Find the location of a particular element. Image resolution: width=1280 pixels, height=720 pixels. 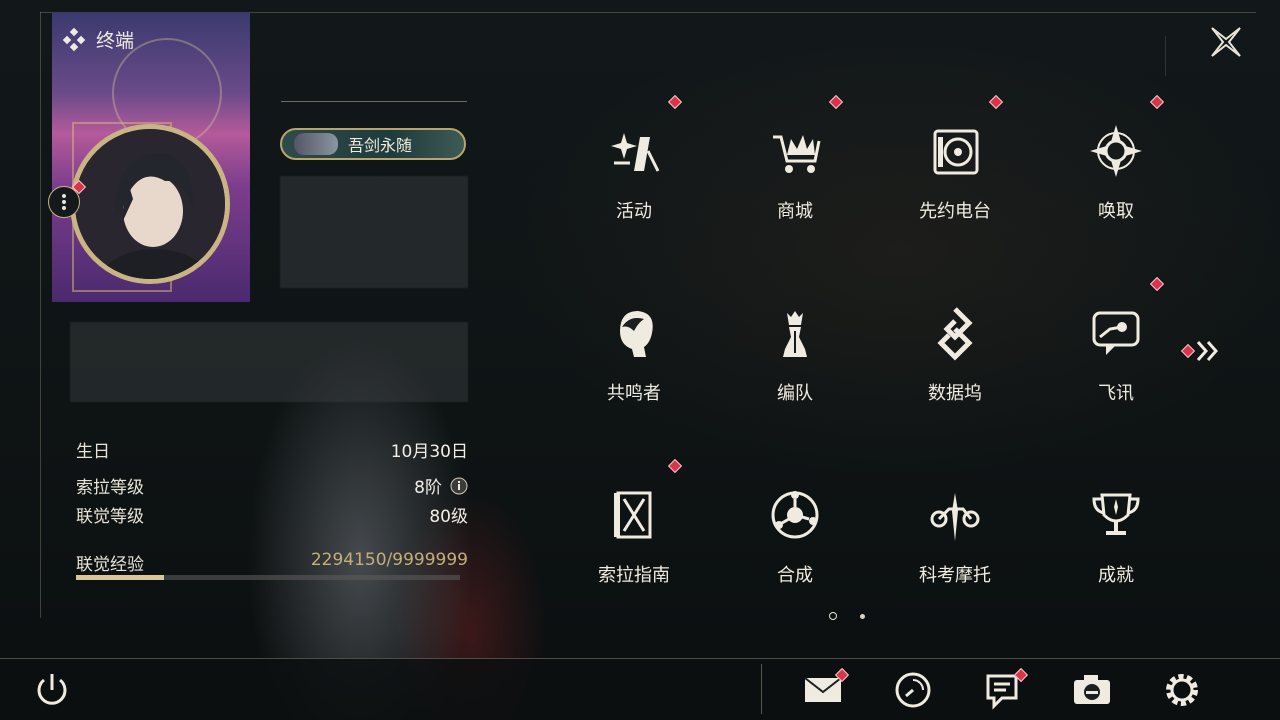

menu-tile-achievements: 成就 is located at coordinates (1116, 515).